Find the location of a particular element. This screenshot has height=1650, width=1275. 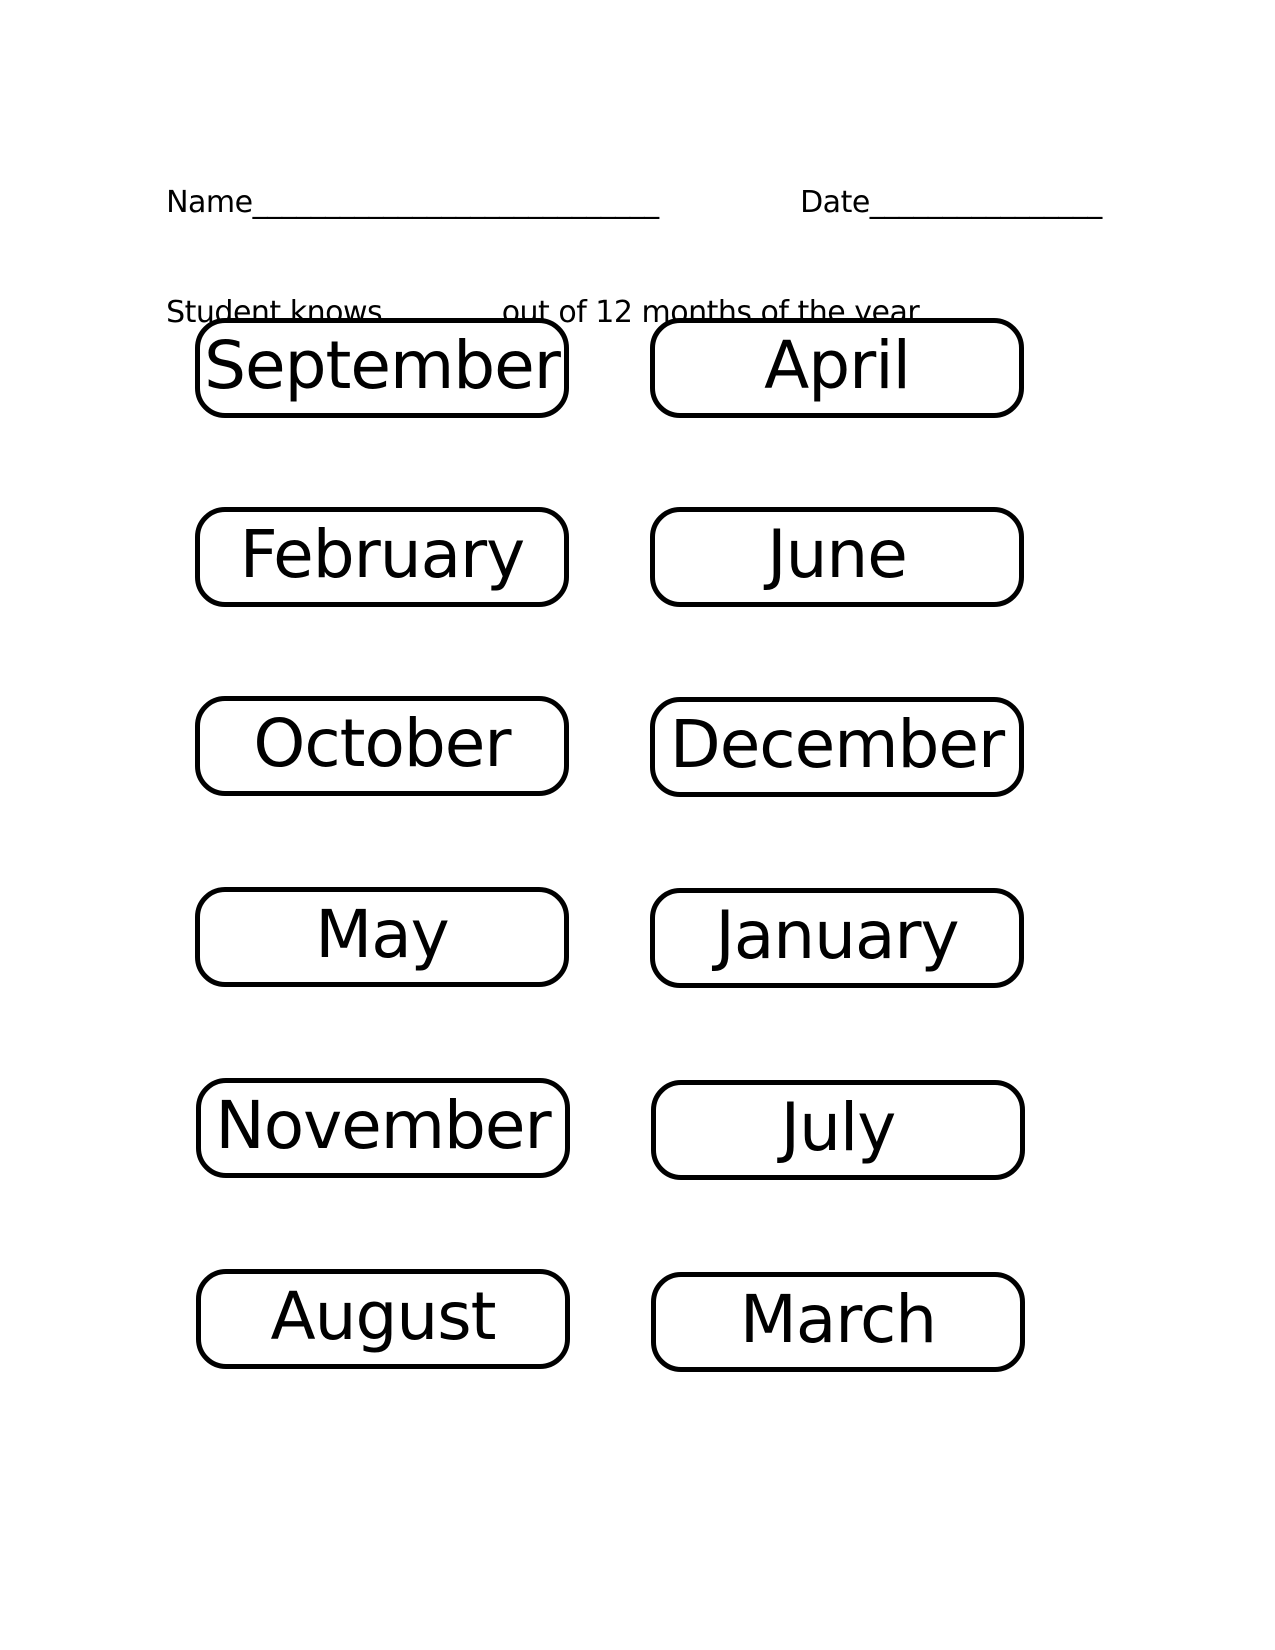

month-label: February is located at coordinates (382, 554).